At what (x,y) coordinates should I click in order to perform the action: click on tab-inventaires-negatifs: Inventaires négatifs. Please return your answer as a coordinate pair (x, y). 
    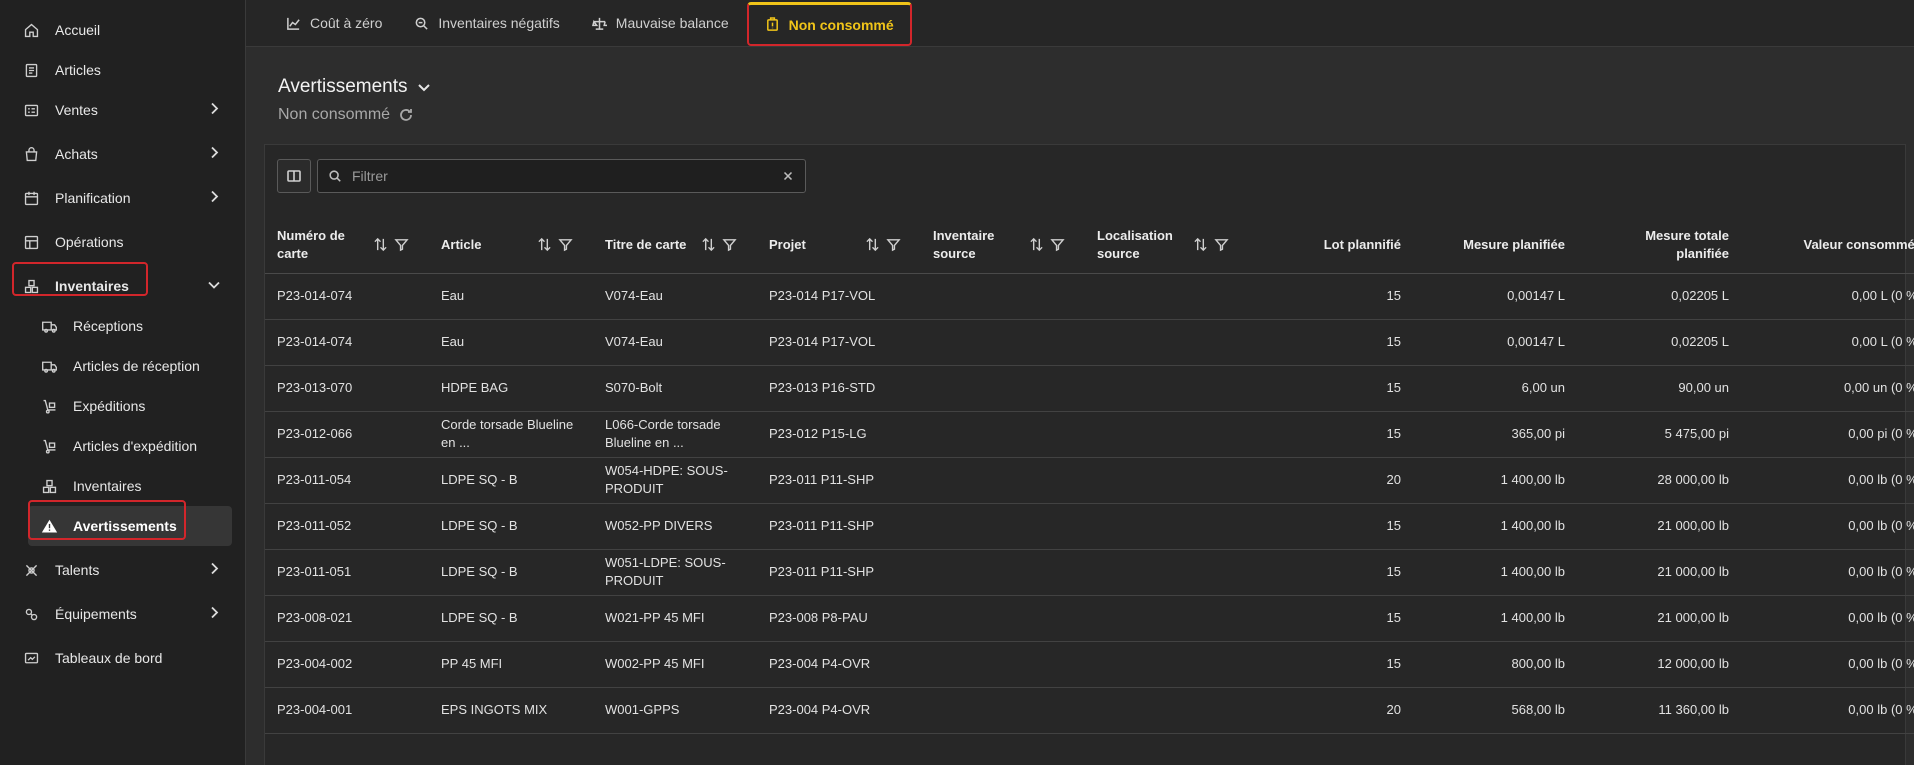
    Looking at the image, I should click on (486, 23).